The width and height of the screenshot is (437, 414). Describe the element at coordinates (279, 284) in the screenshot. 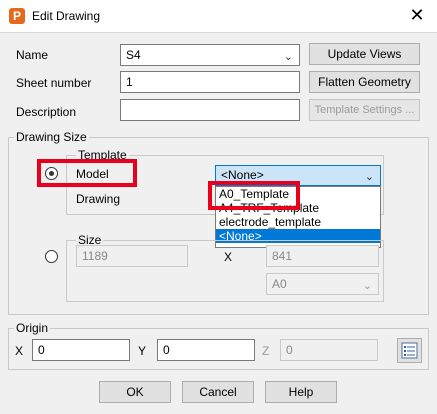

I see `paper-size-value: A0` at that location.